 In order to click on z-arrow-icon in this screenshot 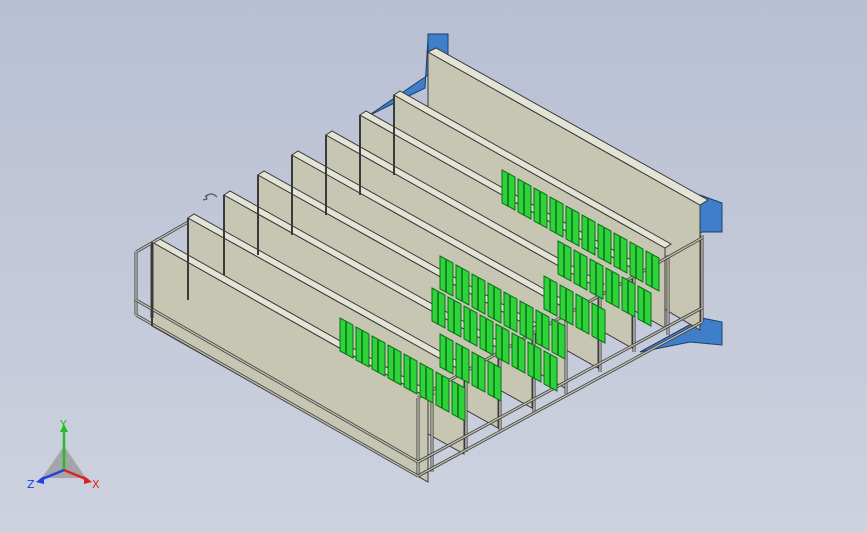, I will do `click(40, 480)`.